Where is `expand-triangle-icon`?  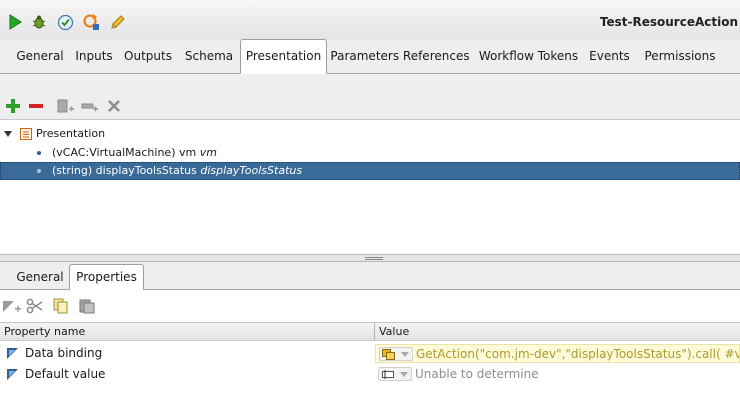 expand-triangle-icon is located at coordinates (8, 134).